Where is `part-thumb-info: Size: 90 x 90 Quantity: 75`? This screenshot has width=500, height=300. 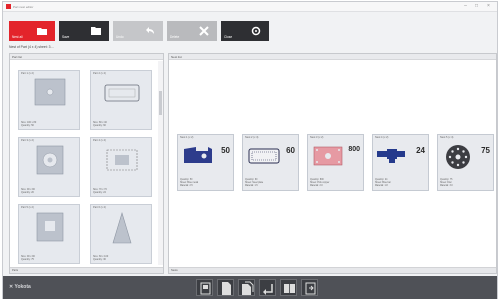
part-thumb-info: Size: 90 x 90 Quantity: 75 is located at coordinates (28, 258).